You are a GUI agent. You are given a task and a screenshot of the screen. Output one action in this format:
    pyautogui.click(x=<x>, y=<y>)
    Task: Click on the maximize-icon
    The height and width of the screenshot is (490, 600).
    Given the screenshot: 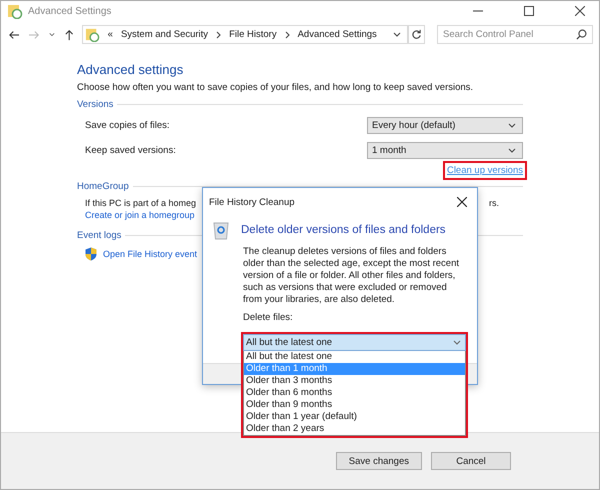 What is the action you would take?
    pyautogui.click(x=529, y=11)
    